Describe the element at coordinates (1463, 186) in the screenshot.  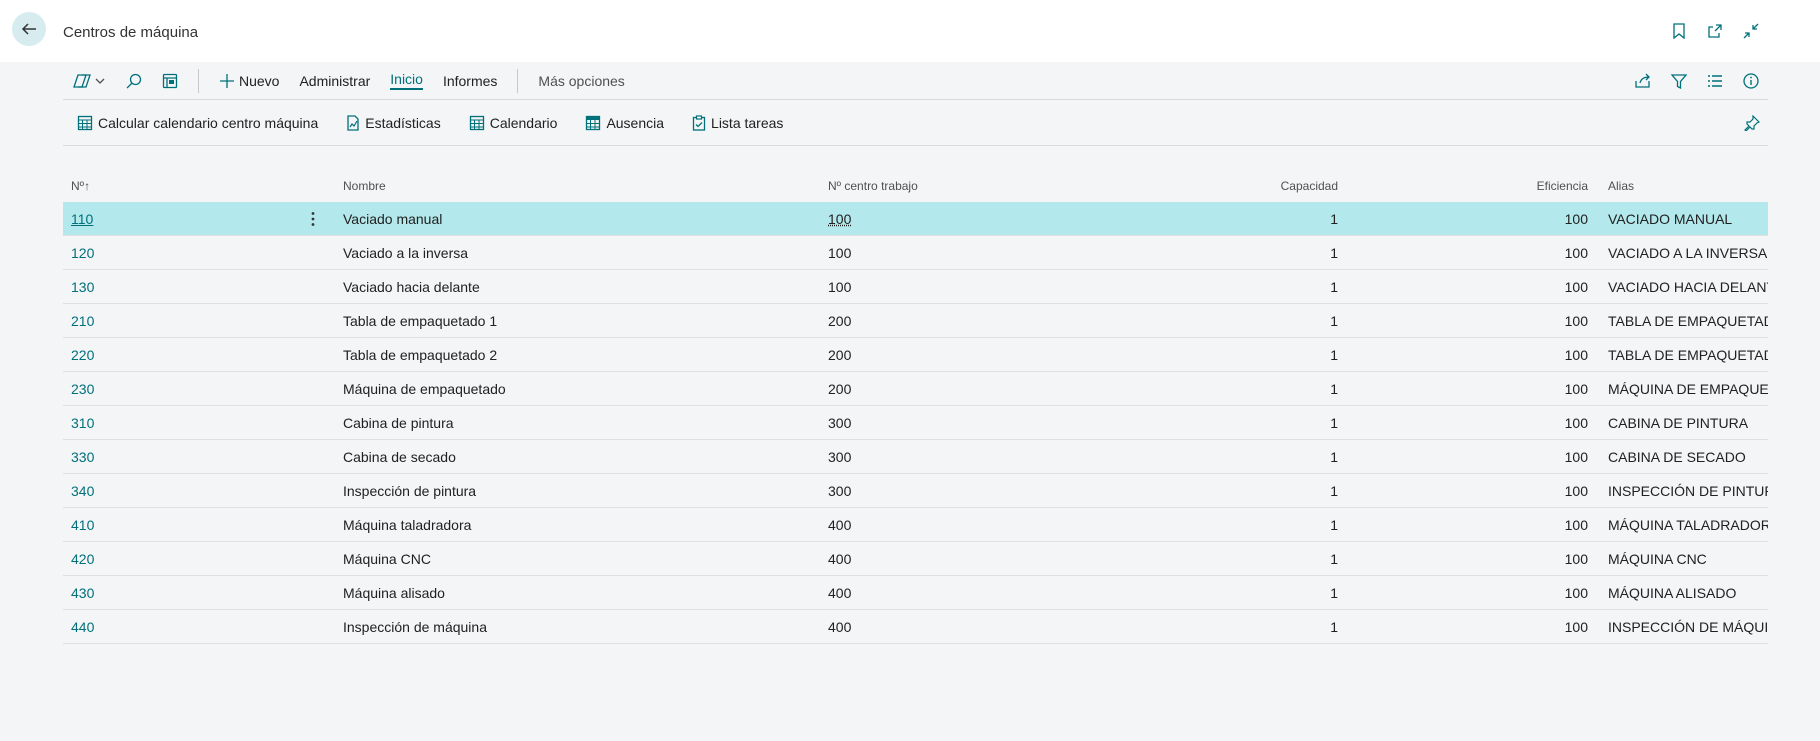
I see `column-header-efficiency: Eficiencia` at that location.